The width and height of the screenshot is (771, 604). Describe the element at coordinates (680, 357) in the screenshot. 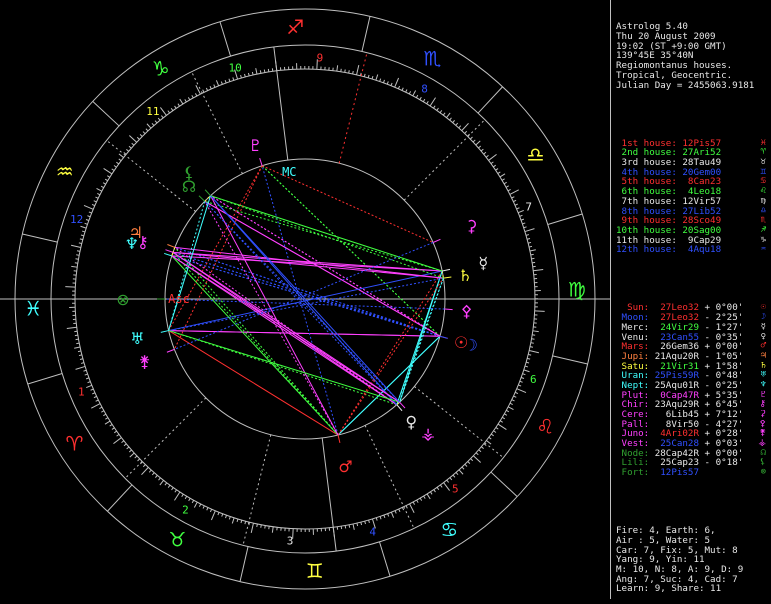

I see `planet-position: 21Aqu20R` at that location.